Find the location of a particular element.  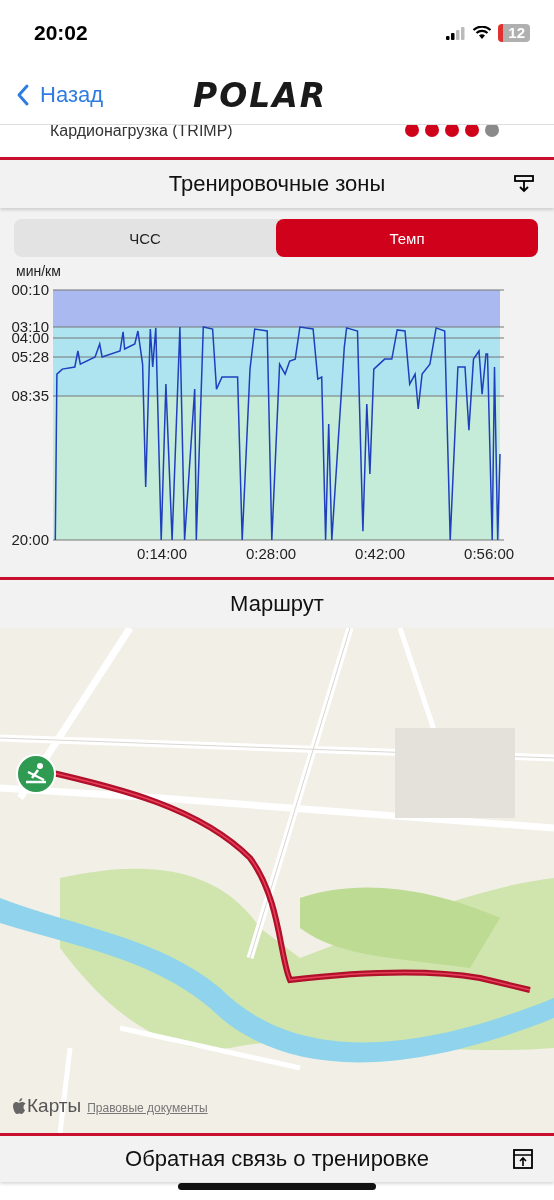

y-tick-label: 05:28 is located at coordinates (30, 356).